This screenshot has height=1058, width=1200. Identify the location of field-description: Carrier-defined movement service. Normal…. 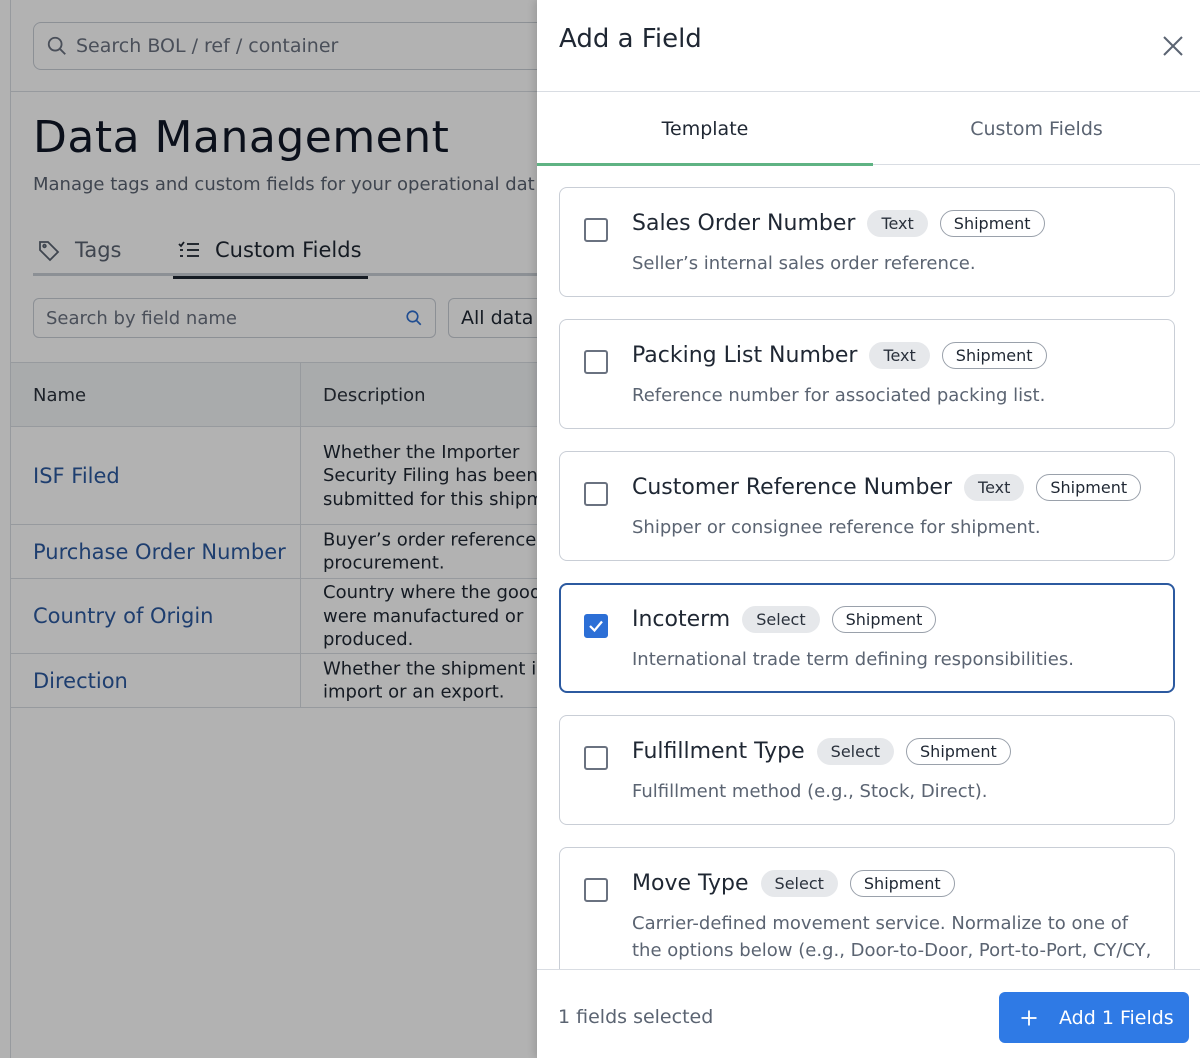
(892, 941).